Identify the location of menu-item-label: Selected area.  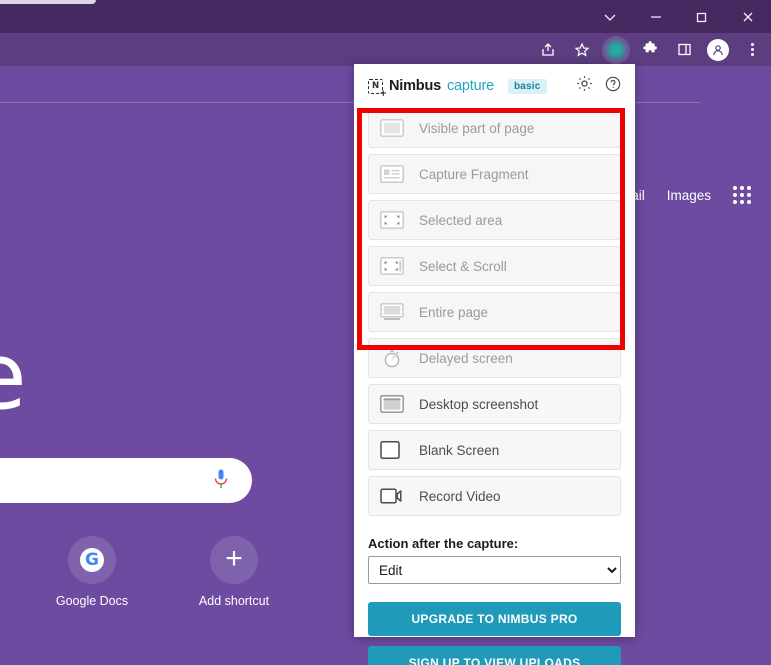
(461, 220).